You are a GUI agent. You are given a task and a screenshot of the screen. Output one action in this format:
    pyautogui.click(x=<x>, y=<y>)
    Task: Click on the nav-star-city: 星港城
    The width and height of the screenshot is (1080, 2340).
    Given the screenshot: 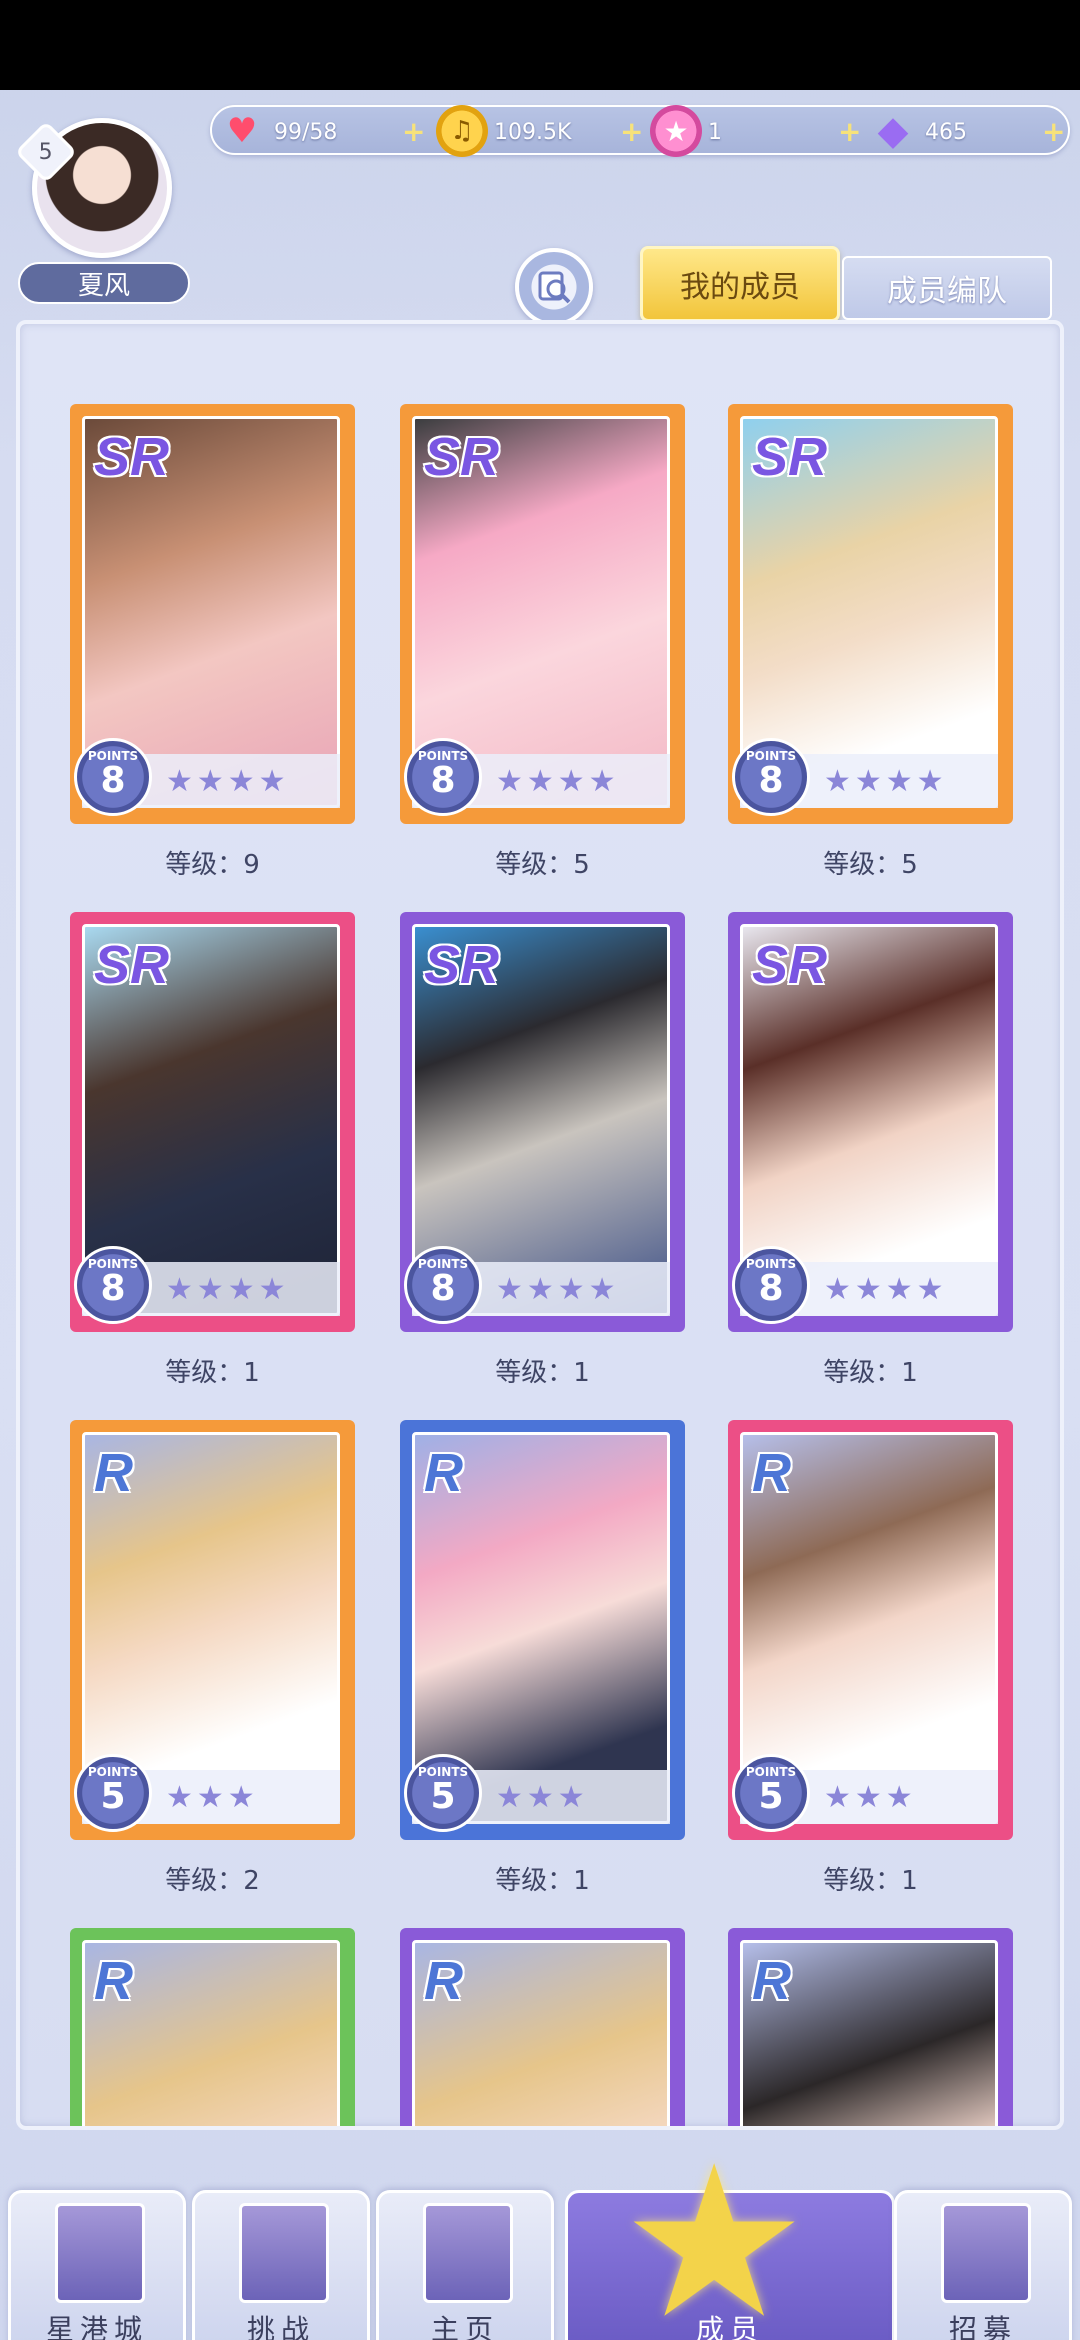 What is the action you would take?
    pyautogui.click(x=97, y=2265)
    